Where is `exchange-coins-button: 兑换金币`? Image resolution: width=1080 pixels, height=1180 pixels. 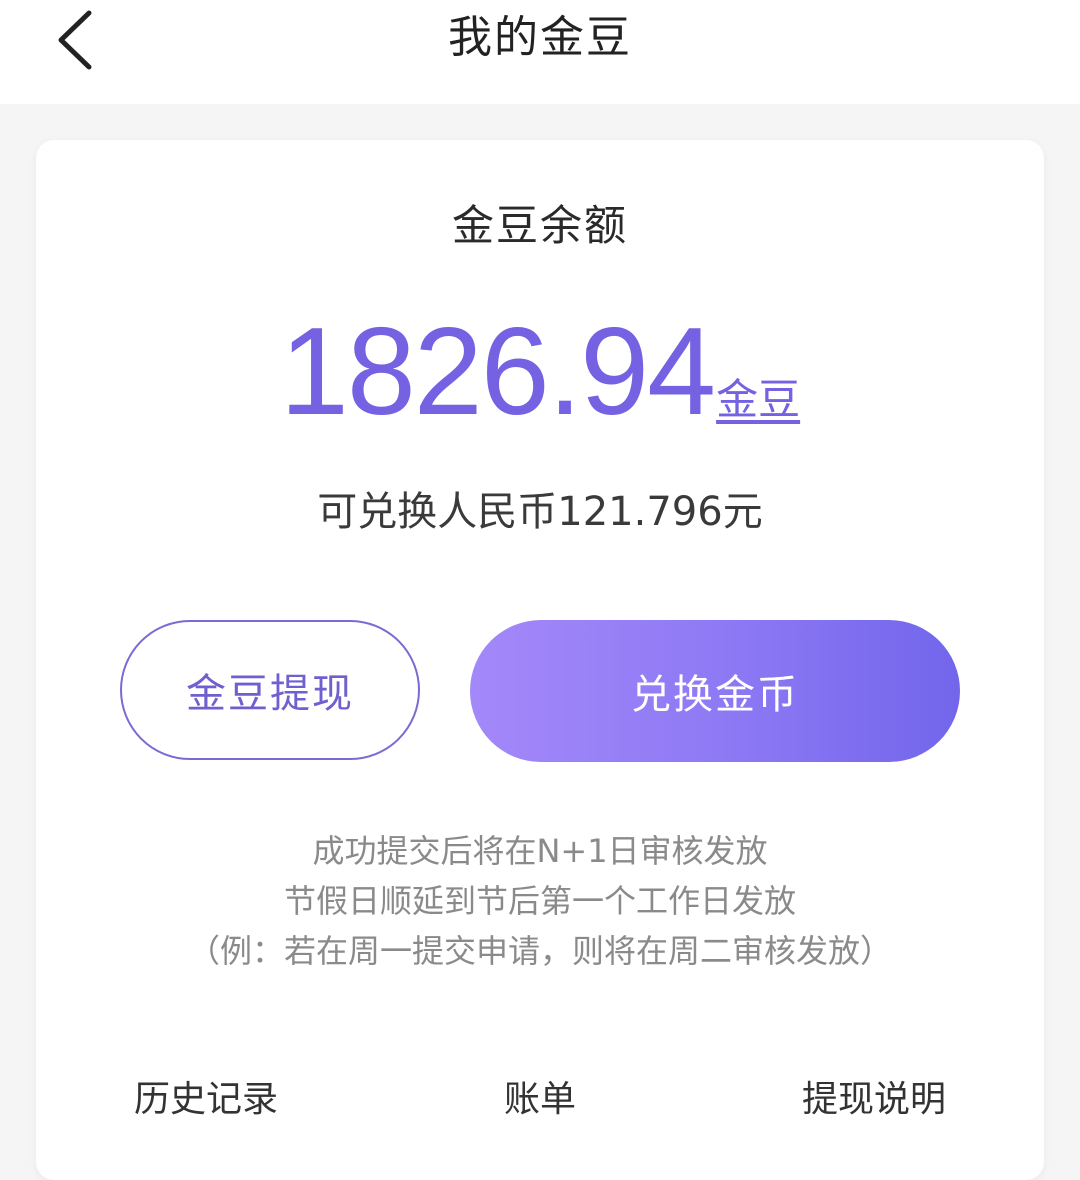
exchange-coins-button: 兑换金币 is located at coordinates (715, 691).